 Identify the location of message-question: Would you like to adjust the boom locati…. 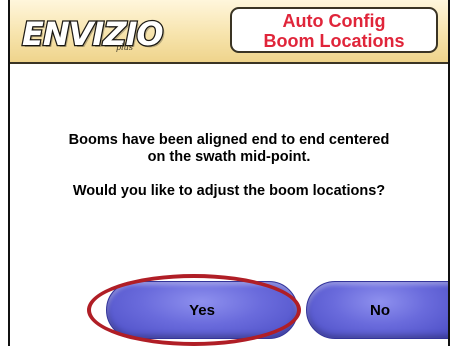
(229, 191).